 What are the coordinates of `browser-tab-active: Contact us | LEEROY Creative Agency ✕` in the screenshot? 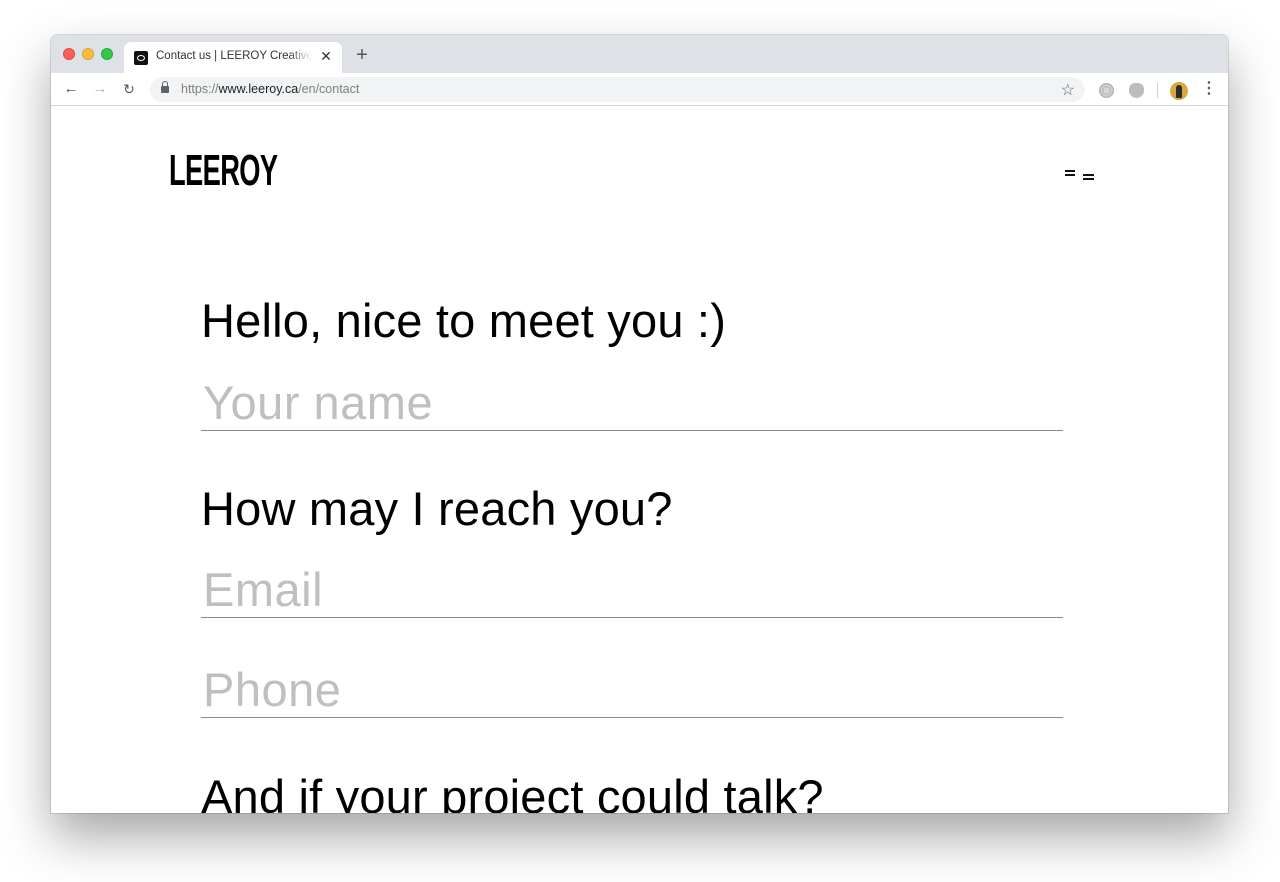 It's located at (233, 57).